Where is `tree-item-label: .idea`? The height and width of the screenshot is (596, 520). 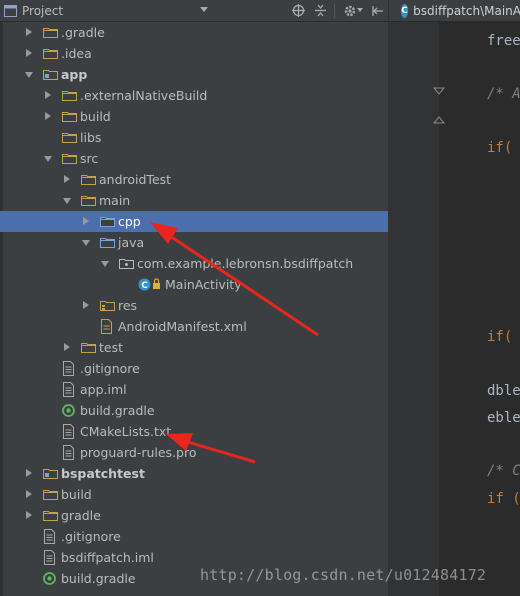
tree-item-label: .idea is located at coordinates (76, 53).